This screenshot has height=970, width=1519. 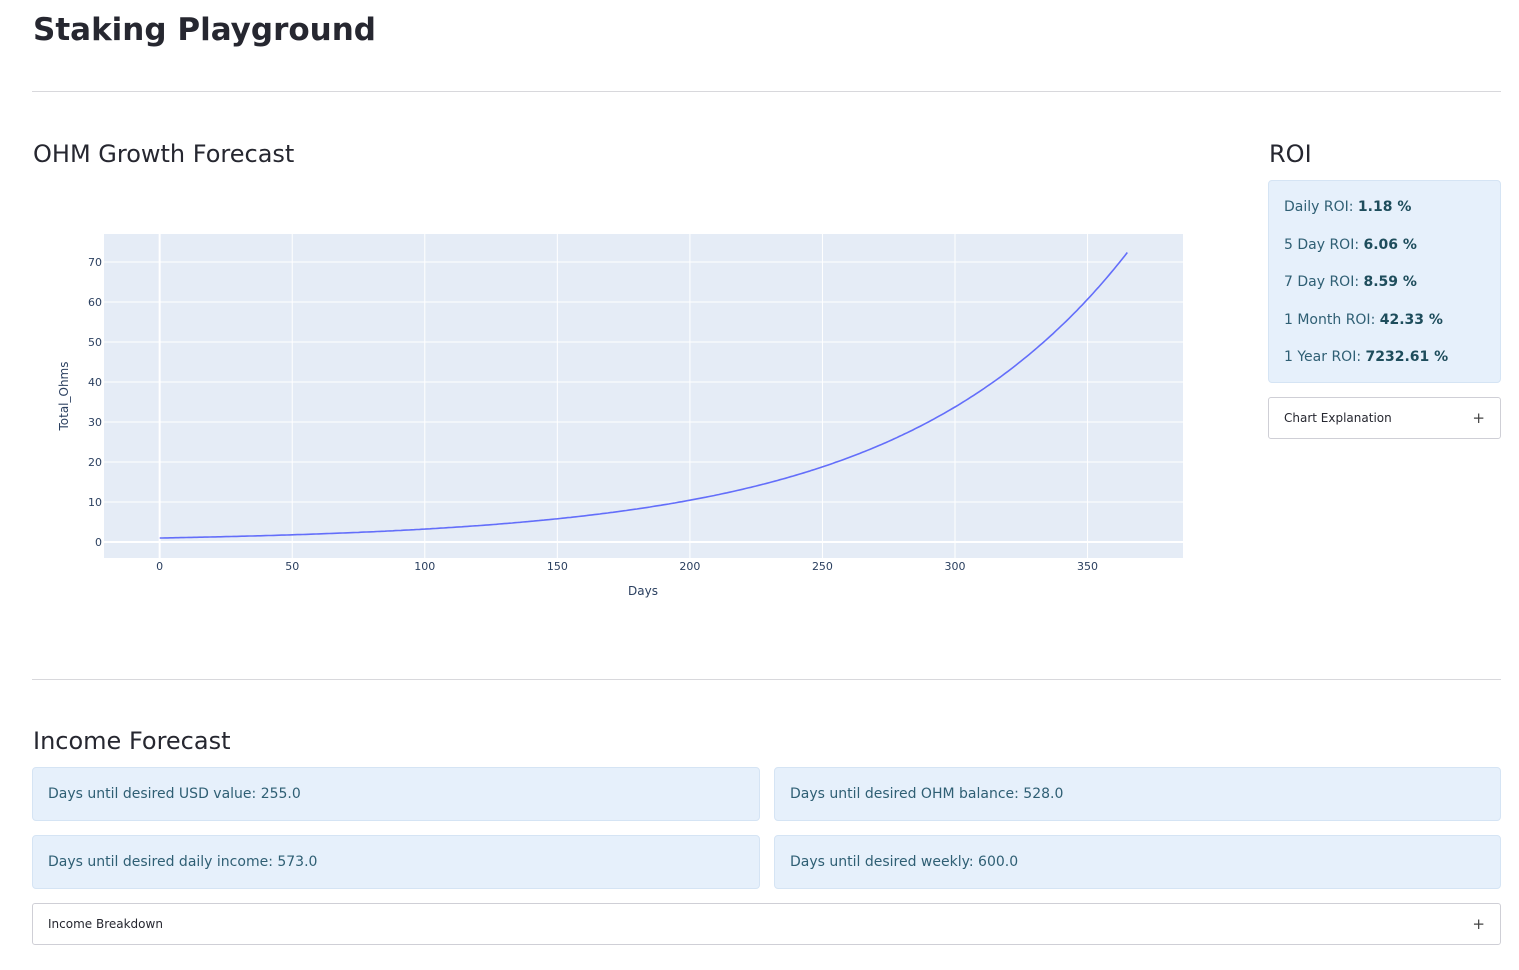 What do you see at coordinates (95, 502) in the screenshot?
I see `y-tick-label: 10` at bounding box center [95, 502].